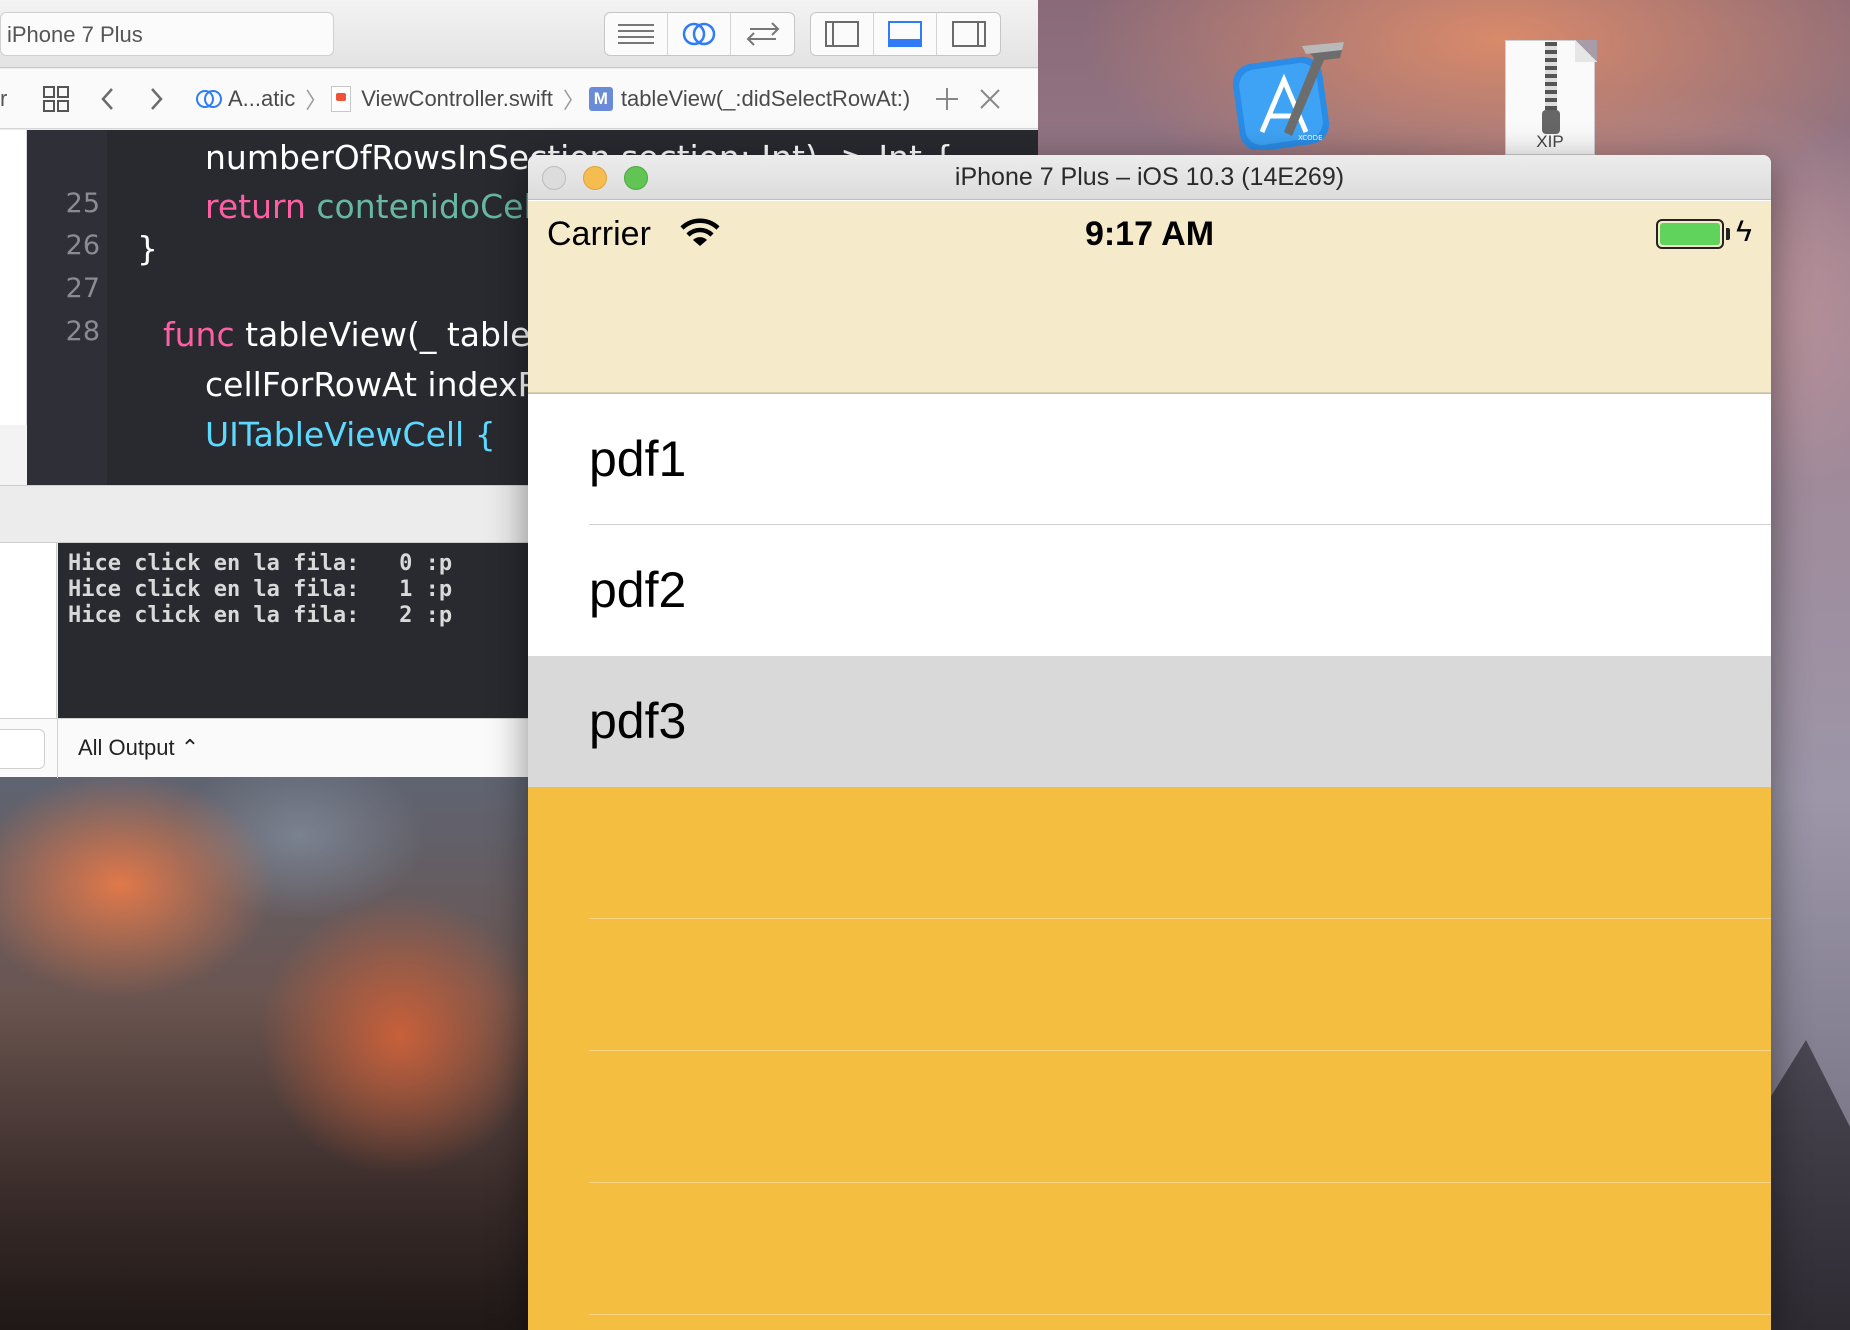 The height and width of the screenshot is (1330, 1850). Describe the element at coordinates (765, 98) in the screenshot. I see `jumpbar-method-label: tableView(_:didSelectRowAt:)` at that location.